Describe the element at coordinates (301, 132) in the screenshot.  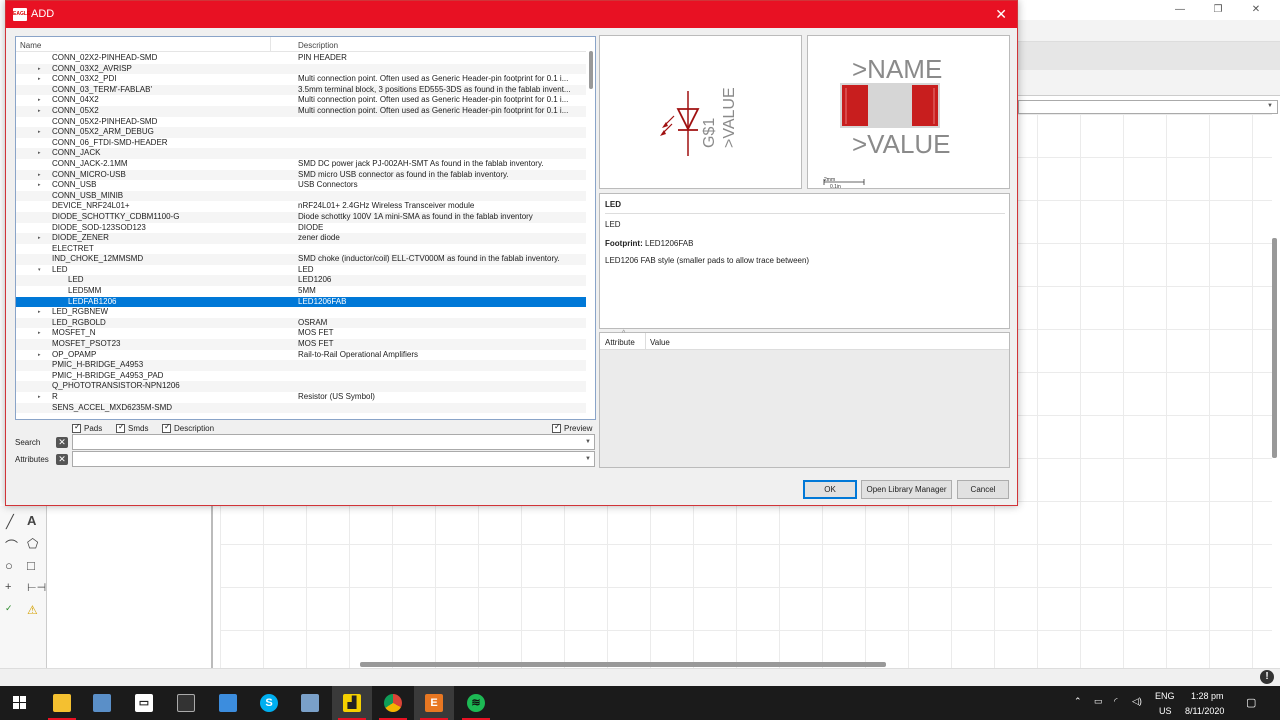
I see `tree-row: ▸ CONN_05X2_ARM_DEBUG` at that location.